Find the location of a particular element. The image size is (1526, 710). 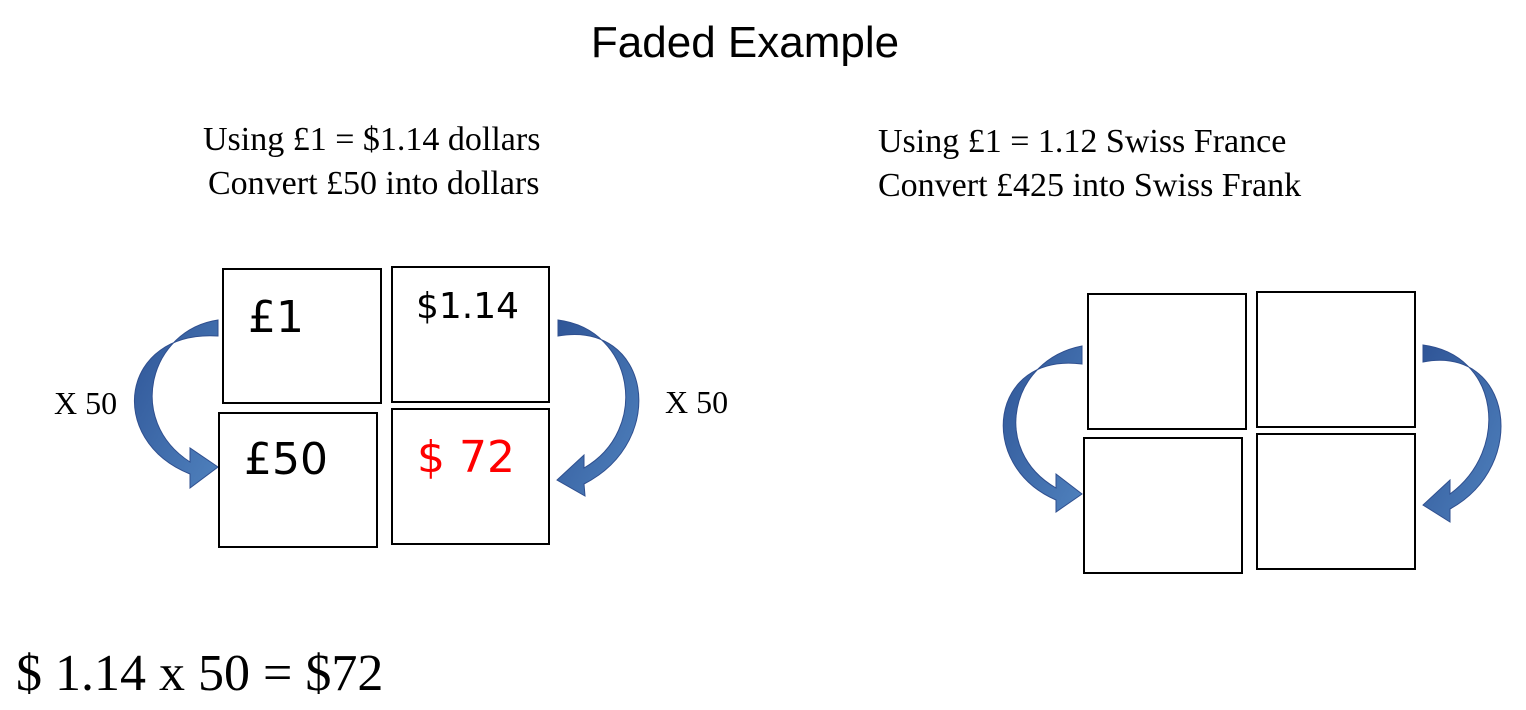

left-grid-bottom-left-box: £50 is located at coordinates (298, 480).